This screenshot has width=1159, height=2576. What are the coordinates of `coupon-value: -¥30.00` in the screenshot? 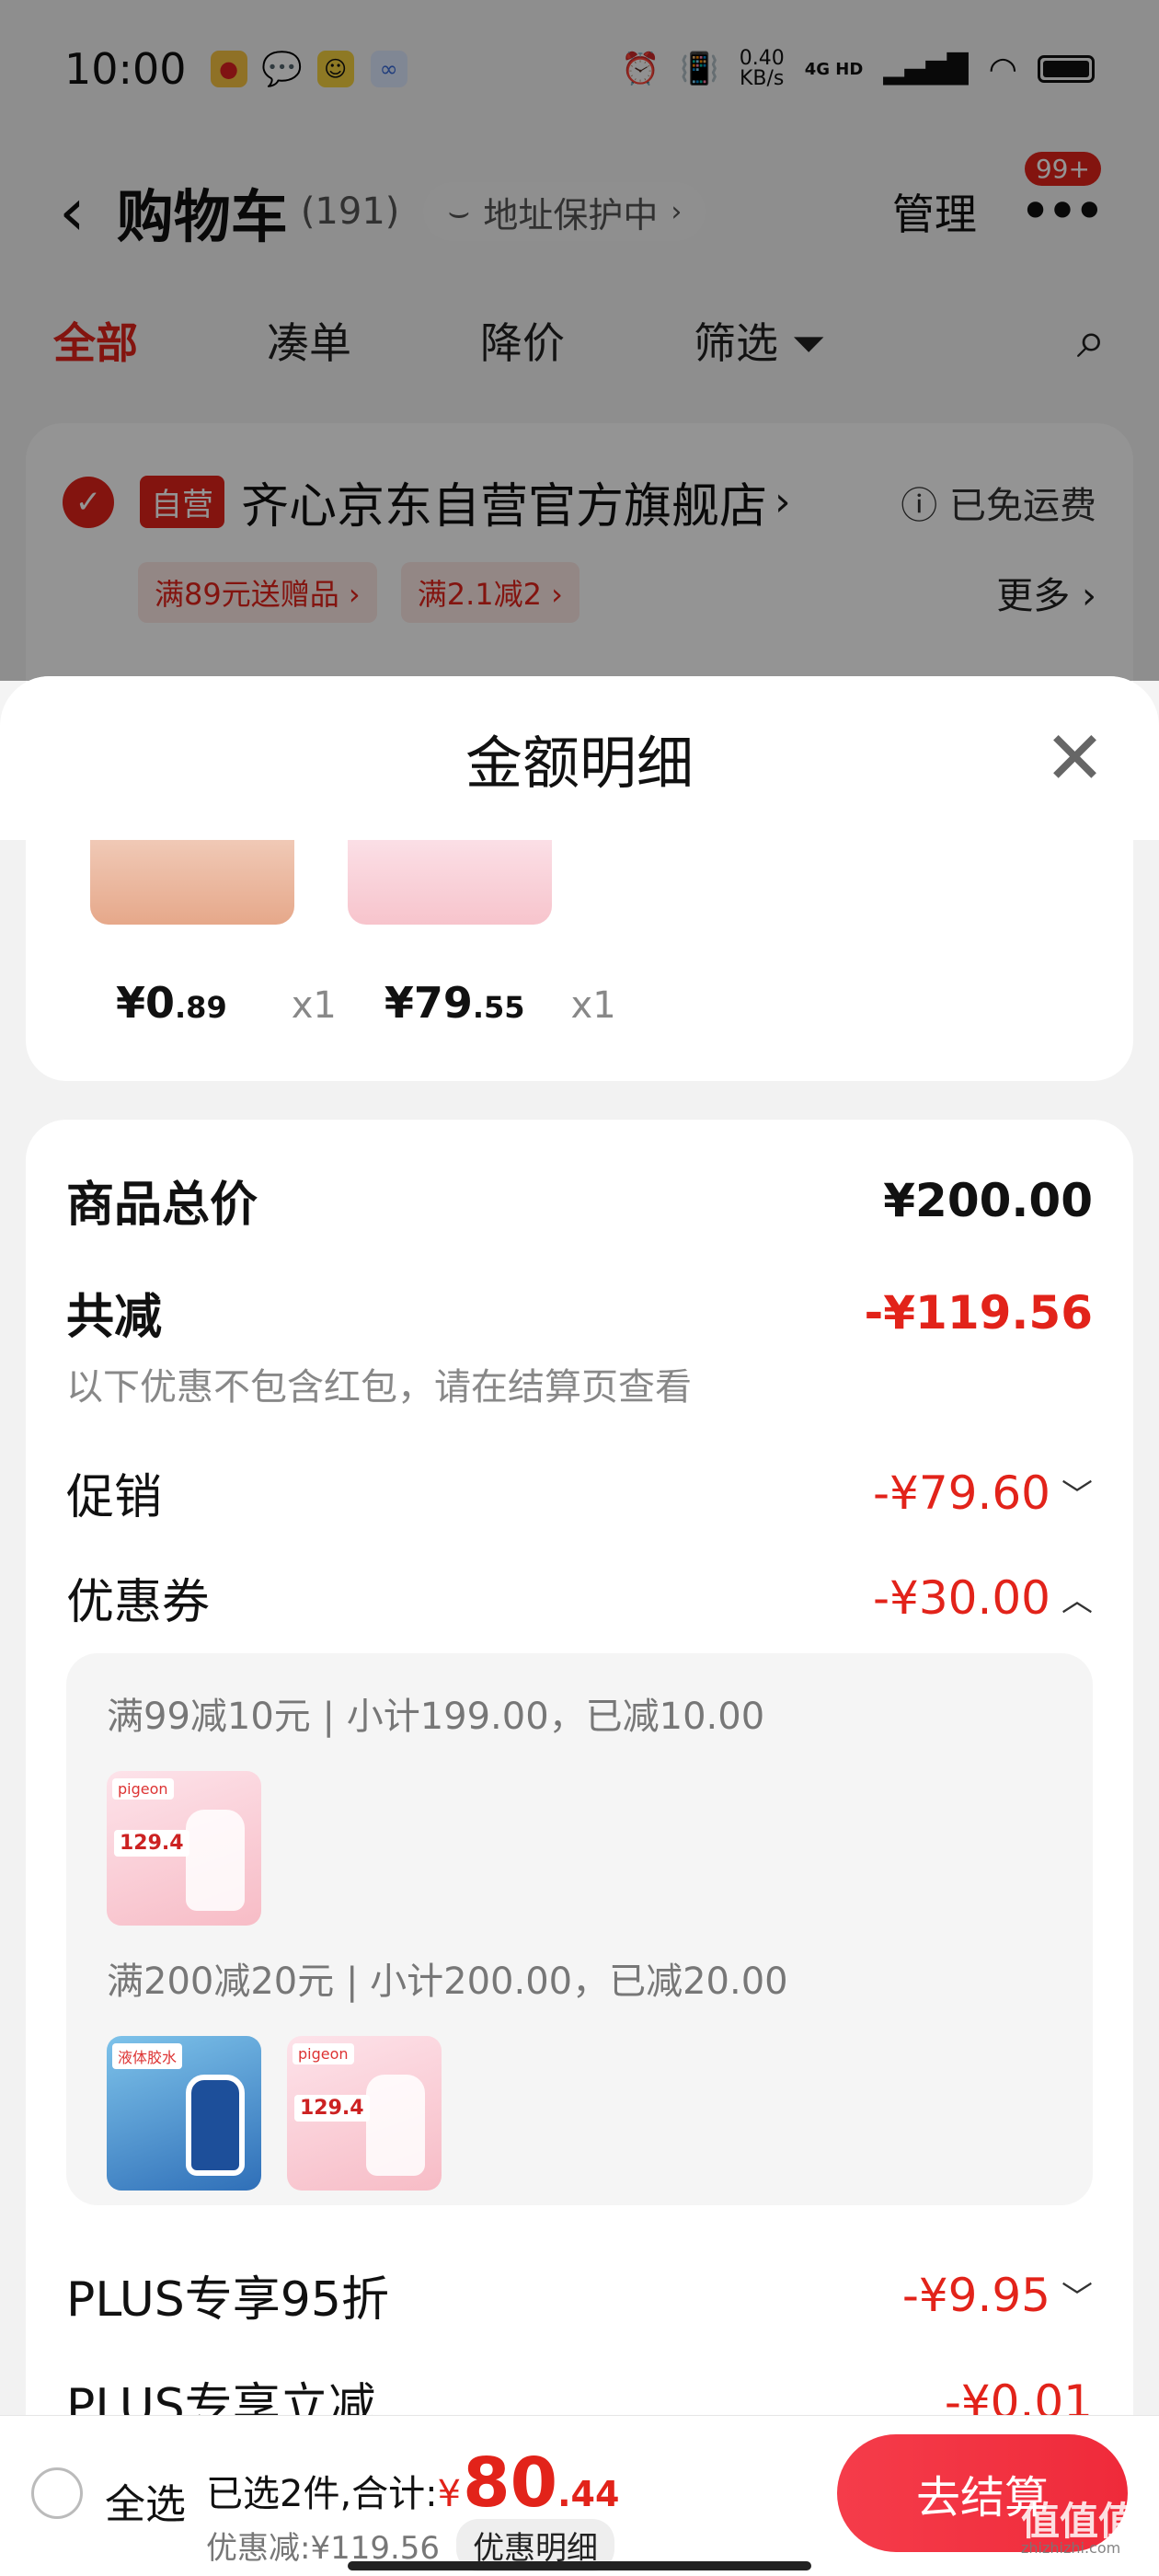 It's located at (961, 1597).